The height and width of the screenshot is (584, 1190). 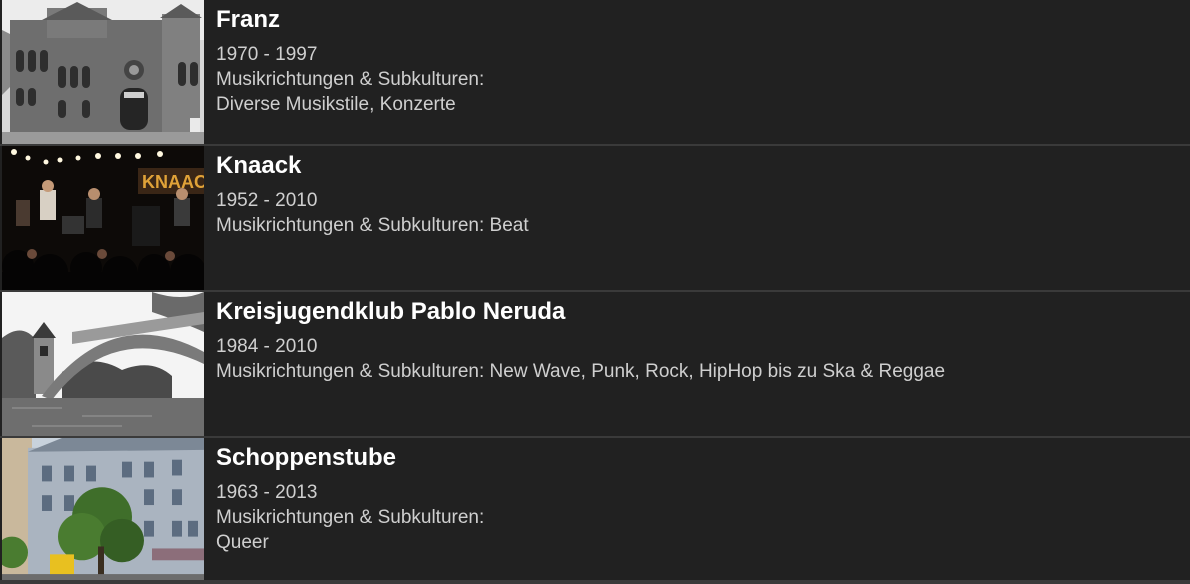 I want to click on venue-photo-franz, so click(x=103, y=72).